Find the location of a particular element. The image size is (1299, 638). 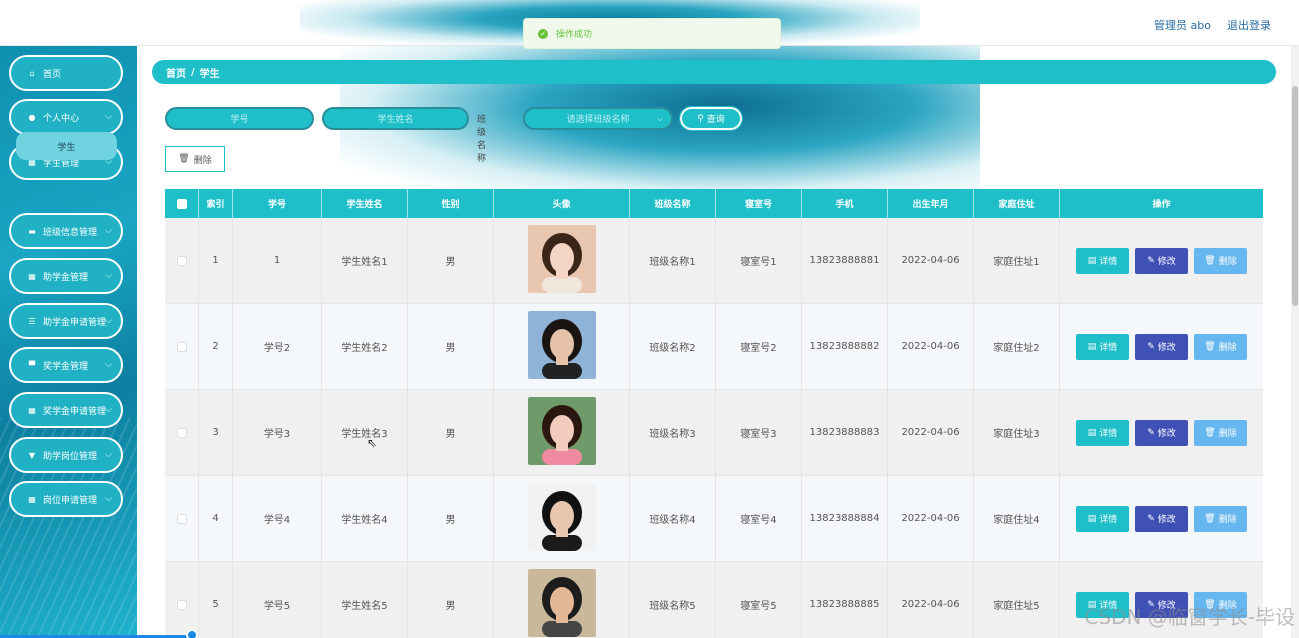

page-scrollbar is located at coordinates (1295, 342).